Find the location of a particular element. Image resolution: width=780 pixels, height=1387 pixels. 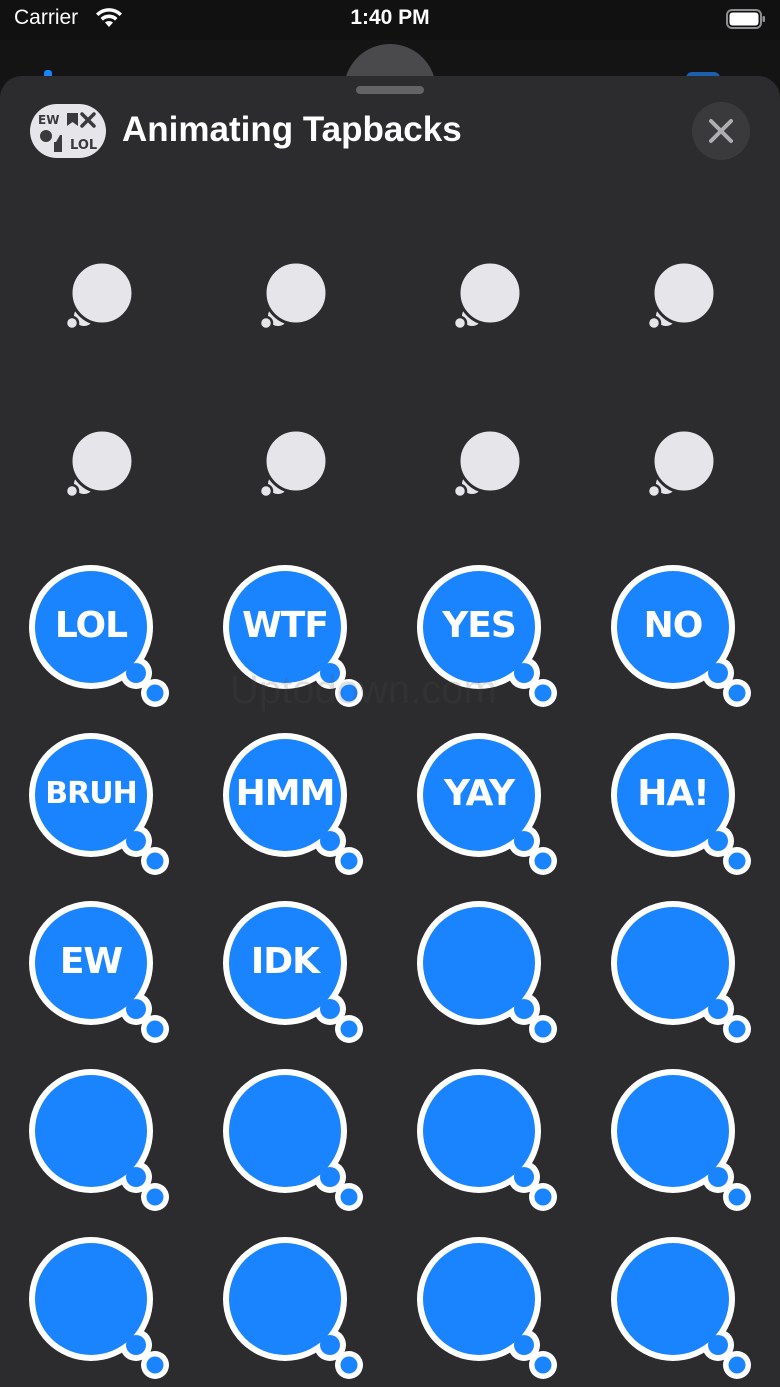

sticker-item: IDK is located at coordinates (291, 967).